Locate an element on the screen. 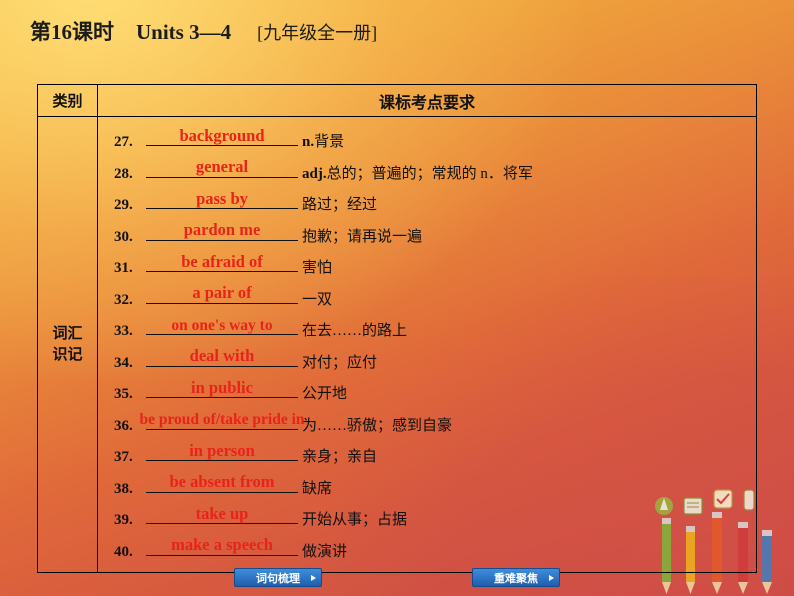  category-cell: 词汇 识记 is located at coordinates (68, 344).